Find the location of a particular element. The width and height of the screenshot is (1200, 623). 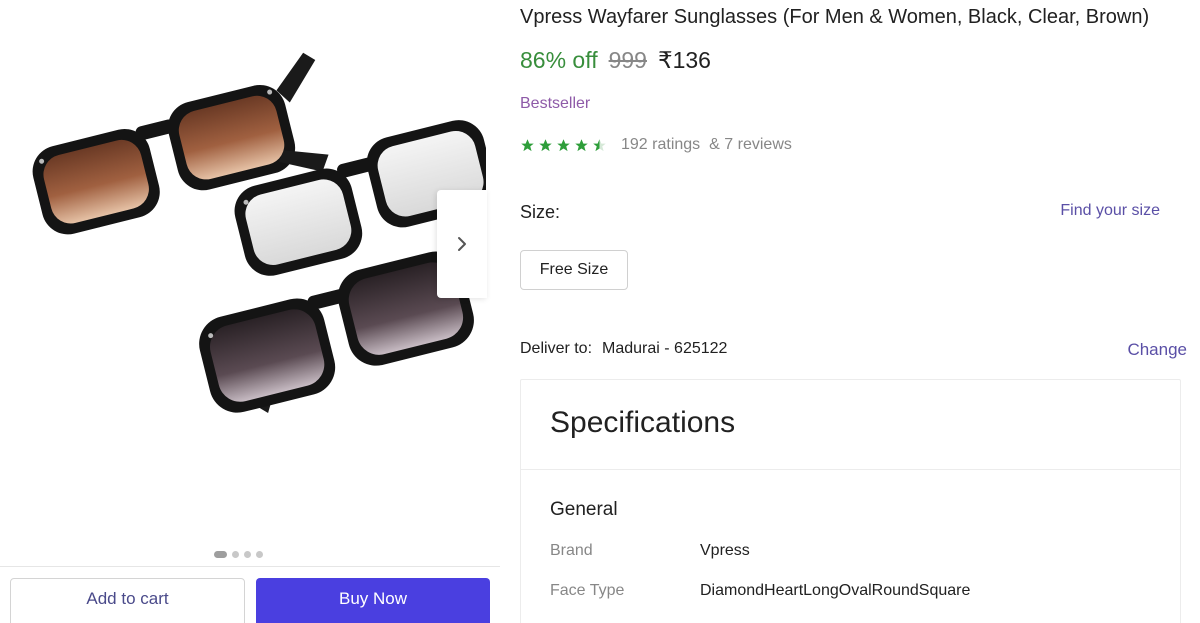

spec-key: Brand is located at coordinates (571, 550).